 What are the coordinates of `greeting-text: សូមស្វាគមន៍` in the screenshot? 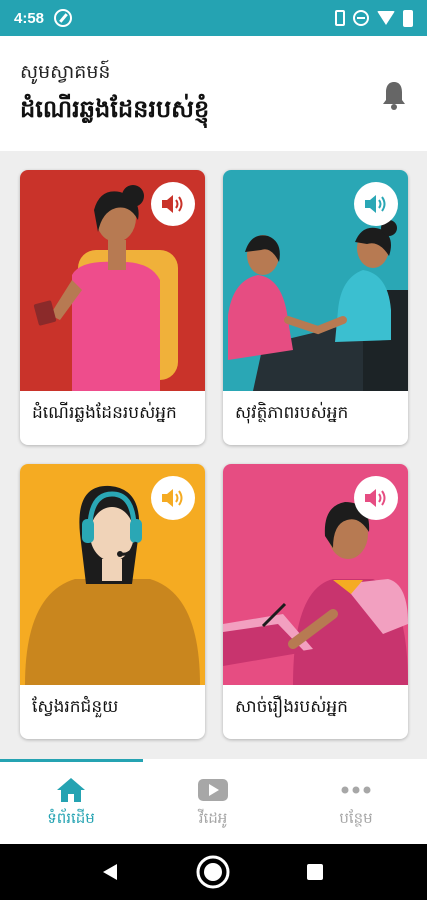 It's located at (65, 72).